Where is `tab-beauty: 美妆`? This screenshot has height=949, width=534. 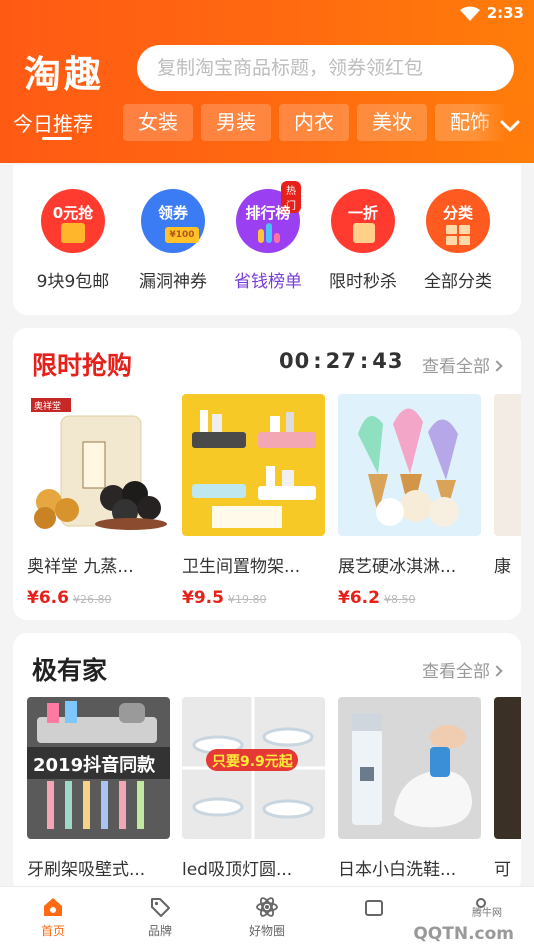
tab-beauty: 美妆 is located at coordinates (392, 122).